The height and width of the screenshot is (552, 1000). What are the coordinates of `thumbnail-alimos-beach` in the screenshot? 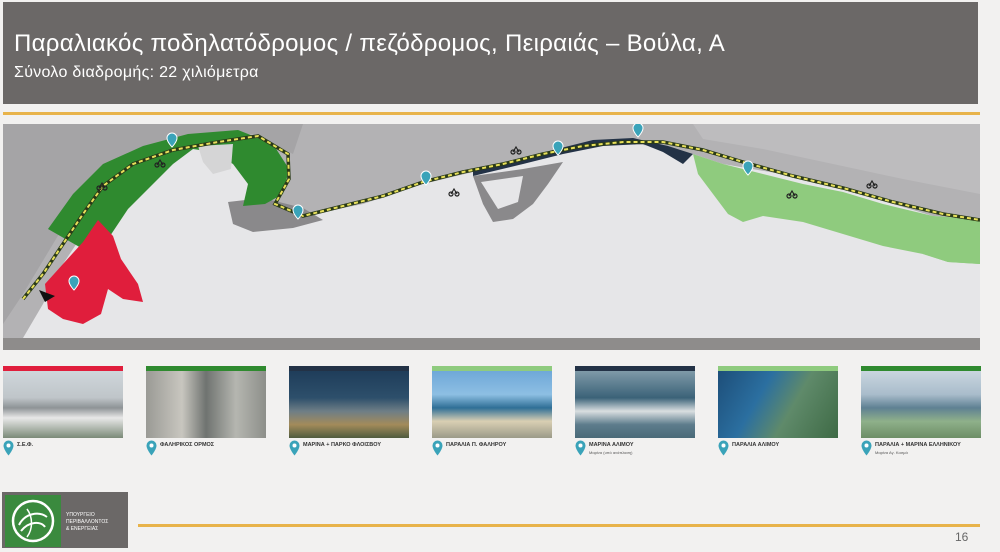 It's located at (778, 402).